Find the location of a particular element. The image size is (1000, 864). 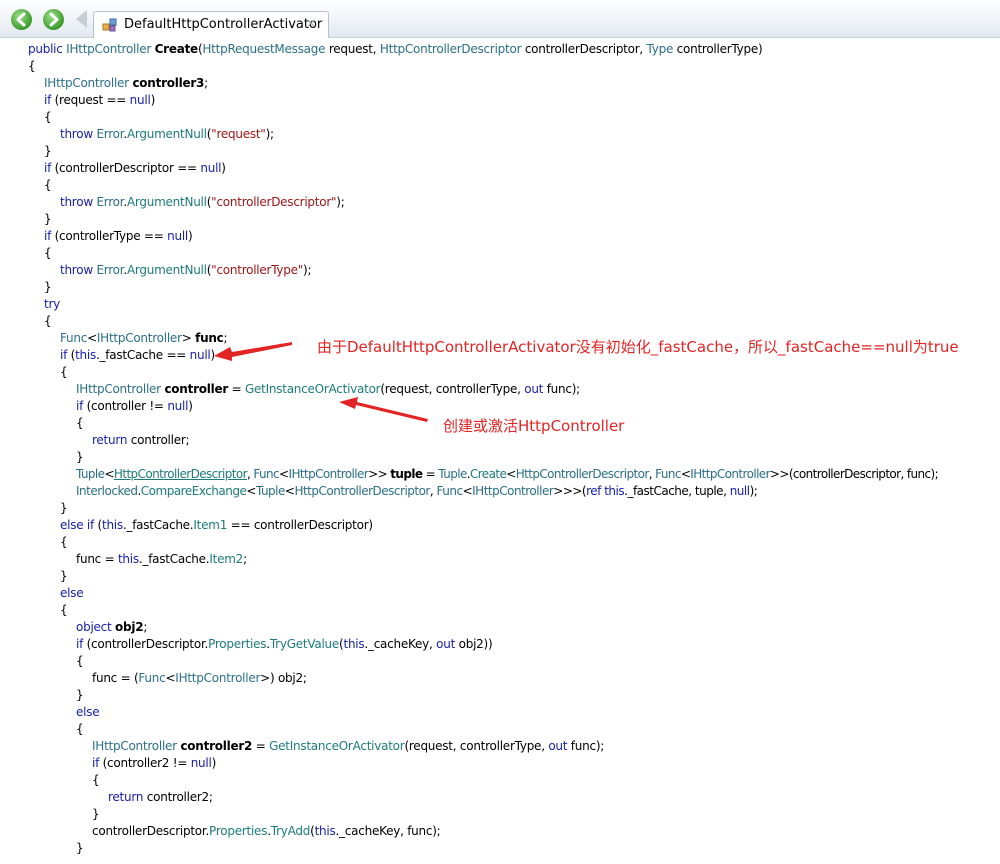

annotation-create: 创建或激活HttpController is located at coordinates (534, 426).